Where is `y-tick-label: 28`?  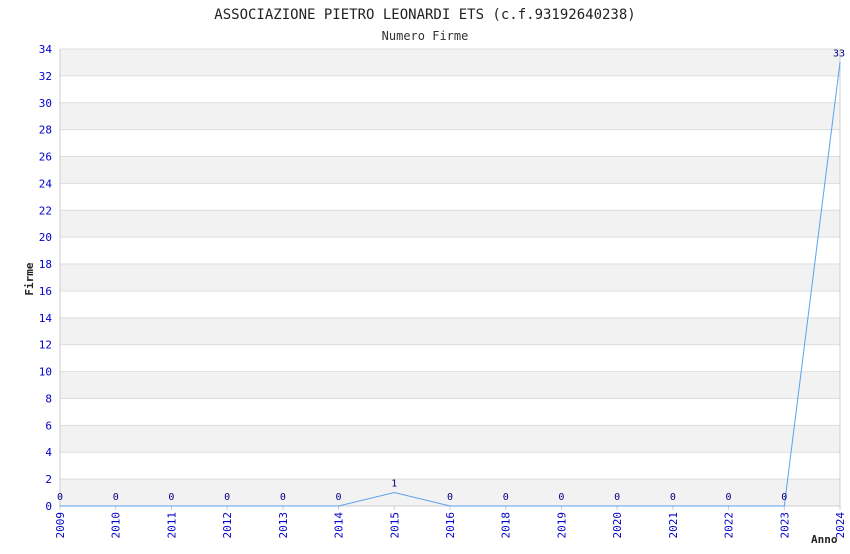
y-tick-label: 28 is located at coordinates (45, 130).